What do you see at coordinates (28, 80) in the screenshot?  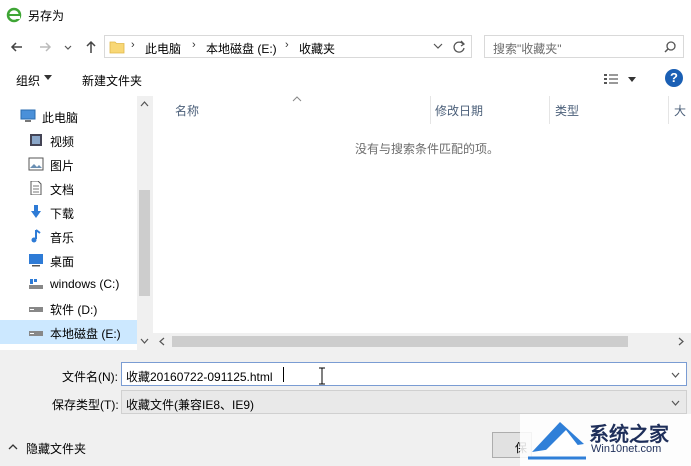 I see `organize-button: 组织` at bounding box center [28, 80].